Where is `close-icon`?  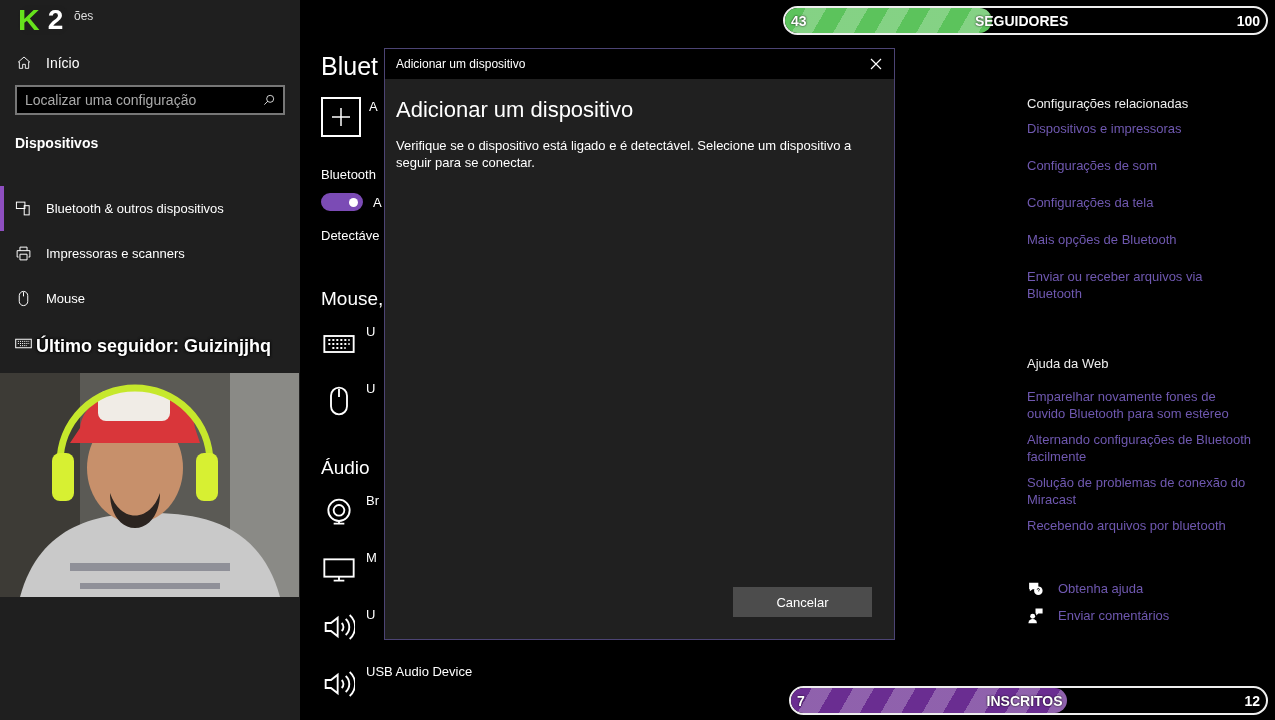 close-icon is located at coordinates (876, 64).